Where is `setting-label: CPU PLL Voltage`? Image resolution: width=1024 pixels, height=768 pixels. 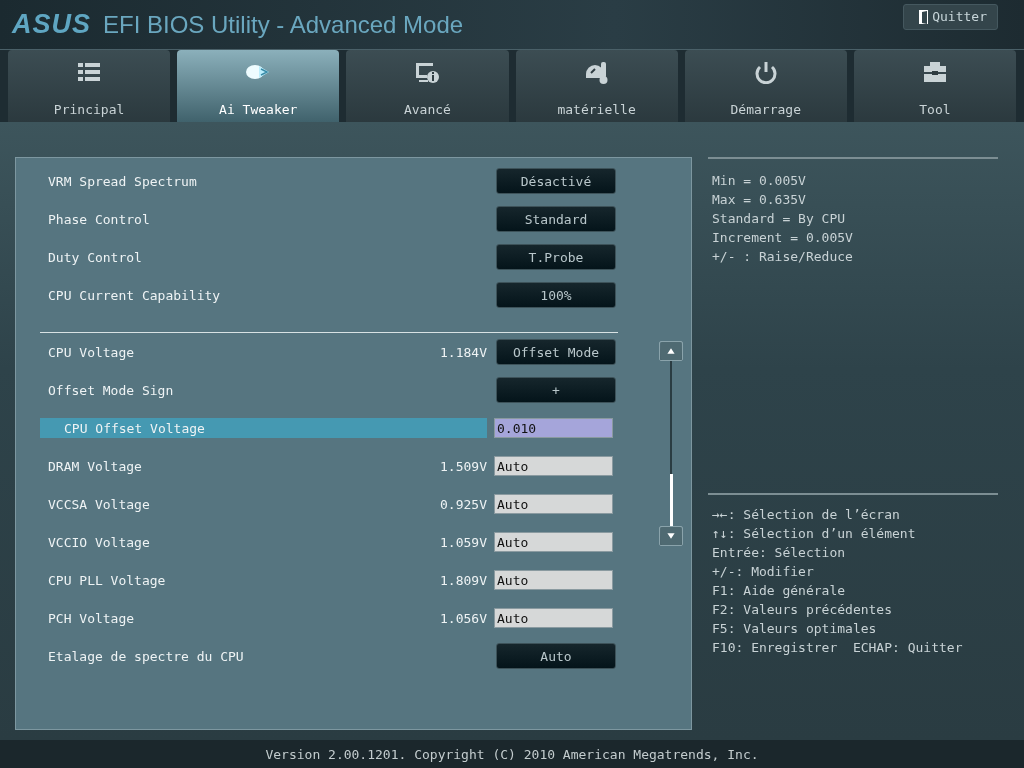
setting-label: CPU PLL Voltage is located at coordinates (107, 580).